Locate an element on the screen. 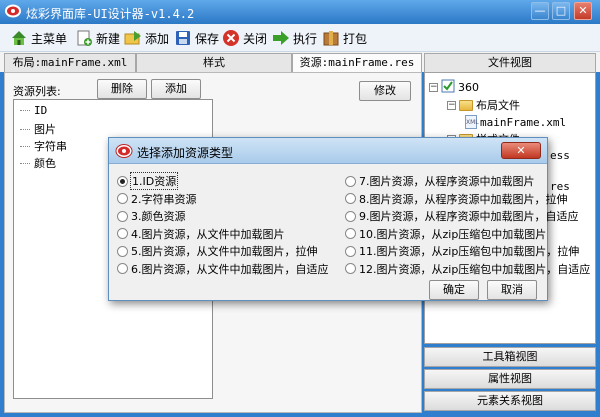  resource-type-radio: 2.字符串资源 is located at coordinates (157, 199).